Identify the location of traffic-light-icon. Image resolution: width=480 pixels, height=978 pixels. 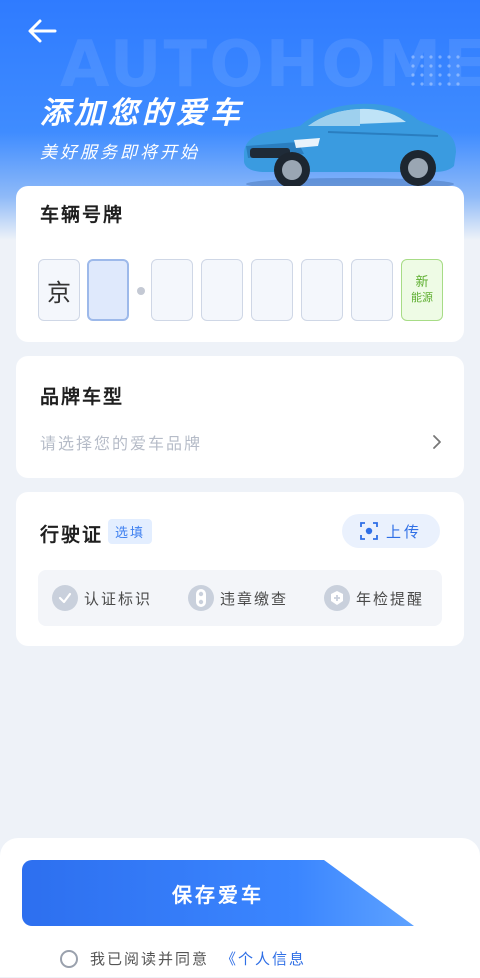
(201, 598).